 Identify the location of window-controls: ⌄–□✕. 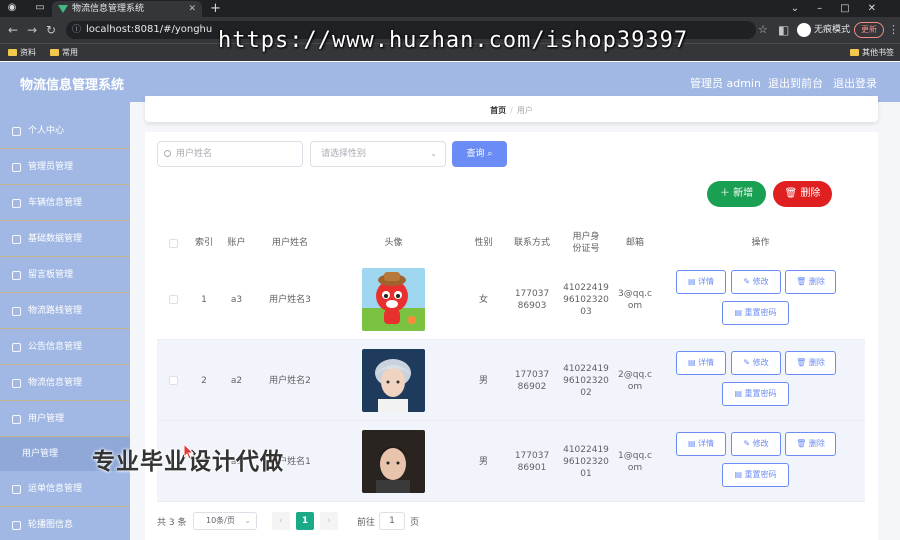
(842, 8).